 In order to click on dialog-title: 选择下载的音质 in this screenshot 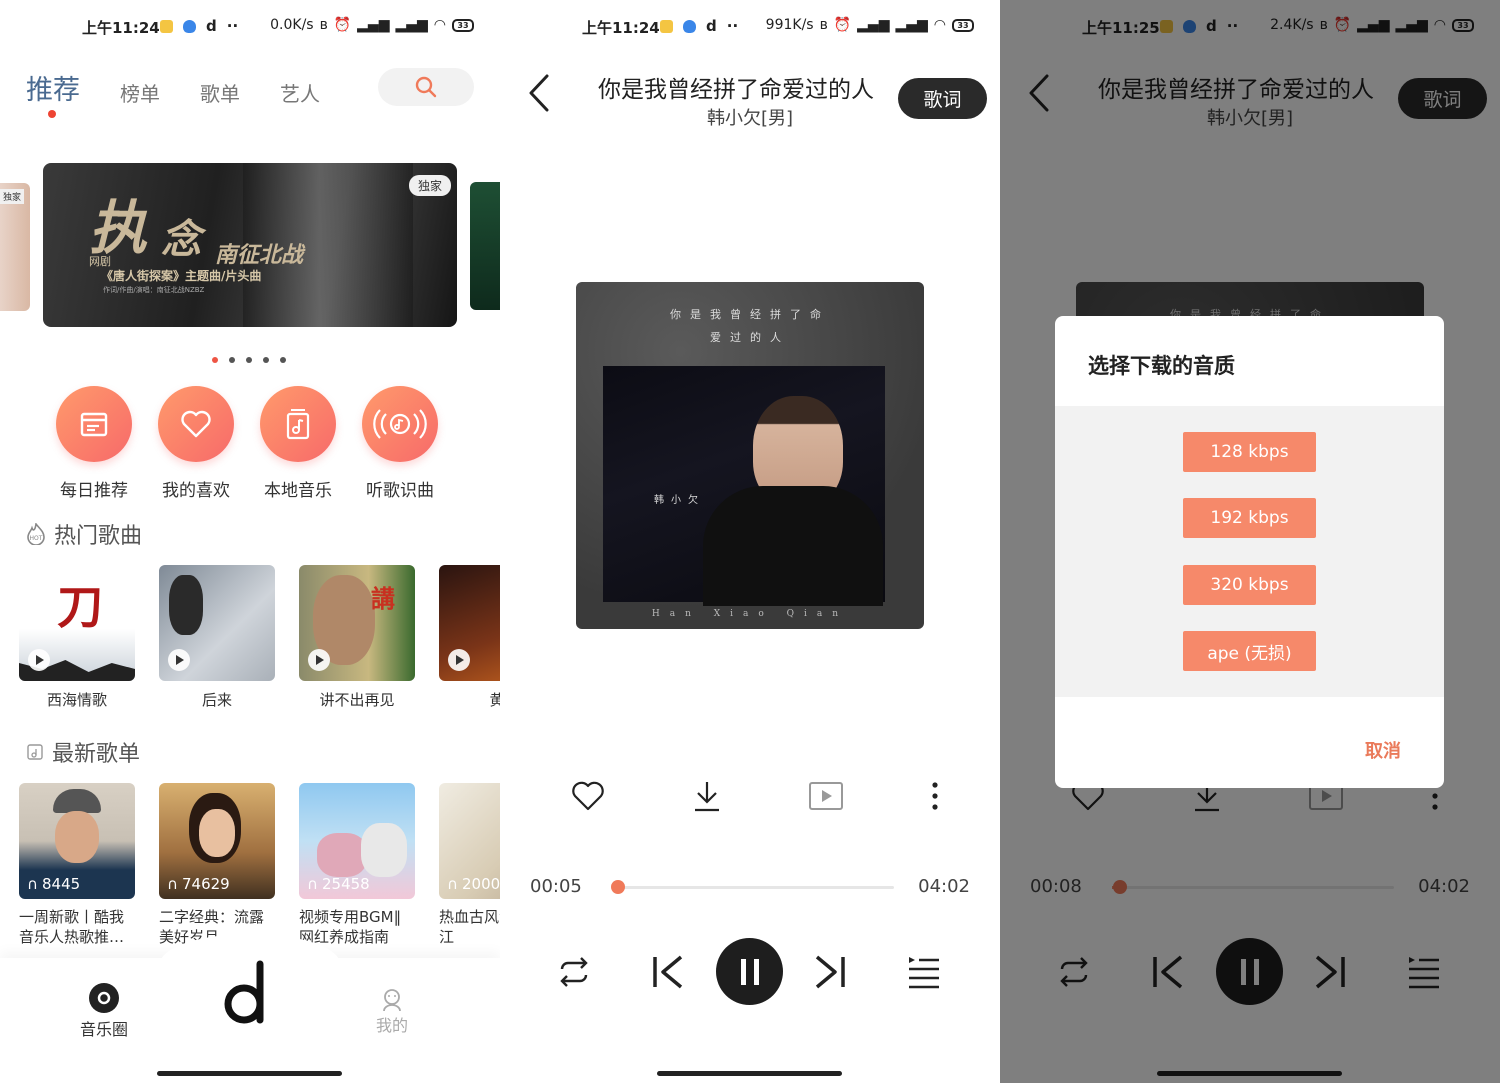, I will do `click(1161, 366)`.